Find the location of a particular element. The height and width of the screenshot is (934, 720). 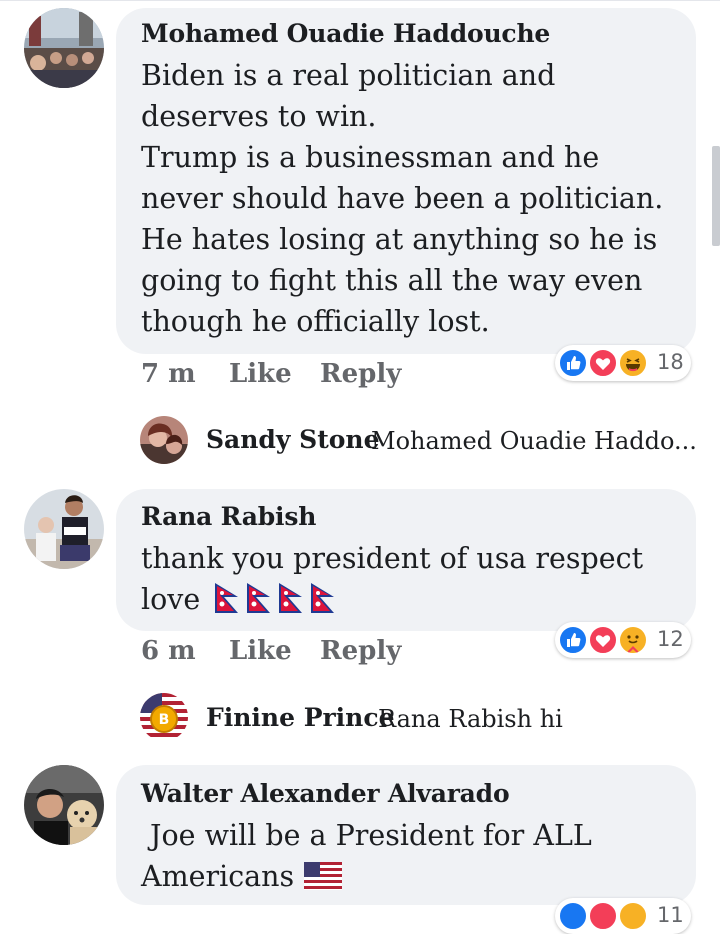

reaction-count: 18 is located at coordinates (670, 362).